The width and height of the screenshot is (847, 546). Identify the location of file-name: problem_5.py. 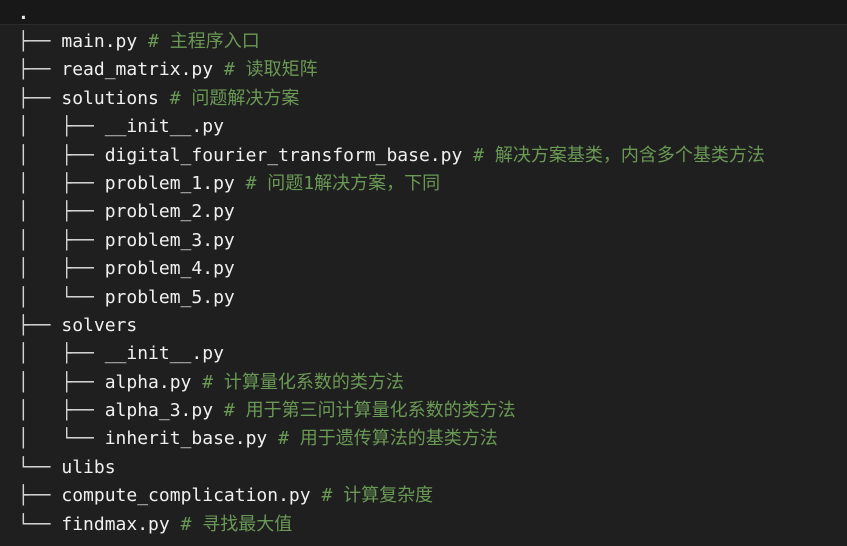
(169, 297).